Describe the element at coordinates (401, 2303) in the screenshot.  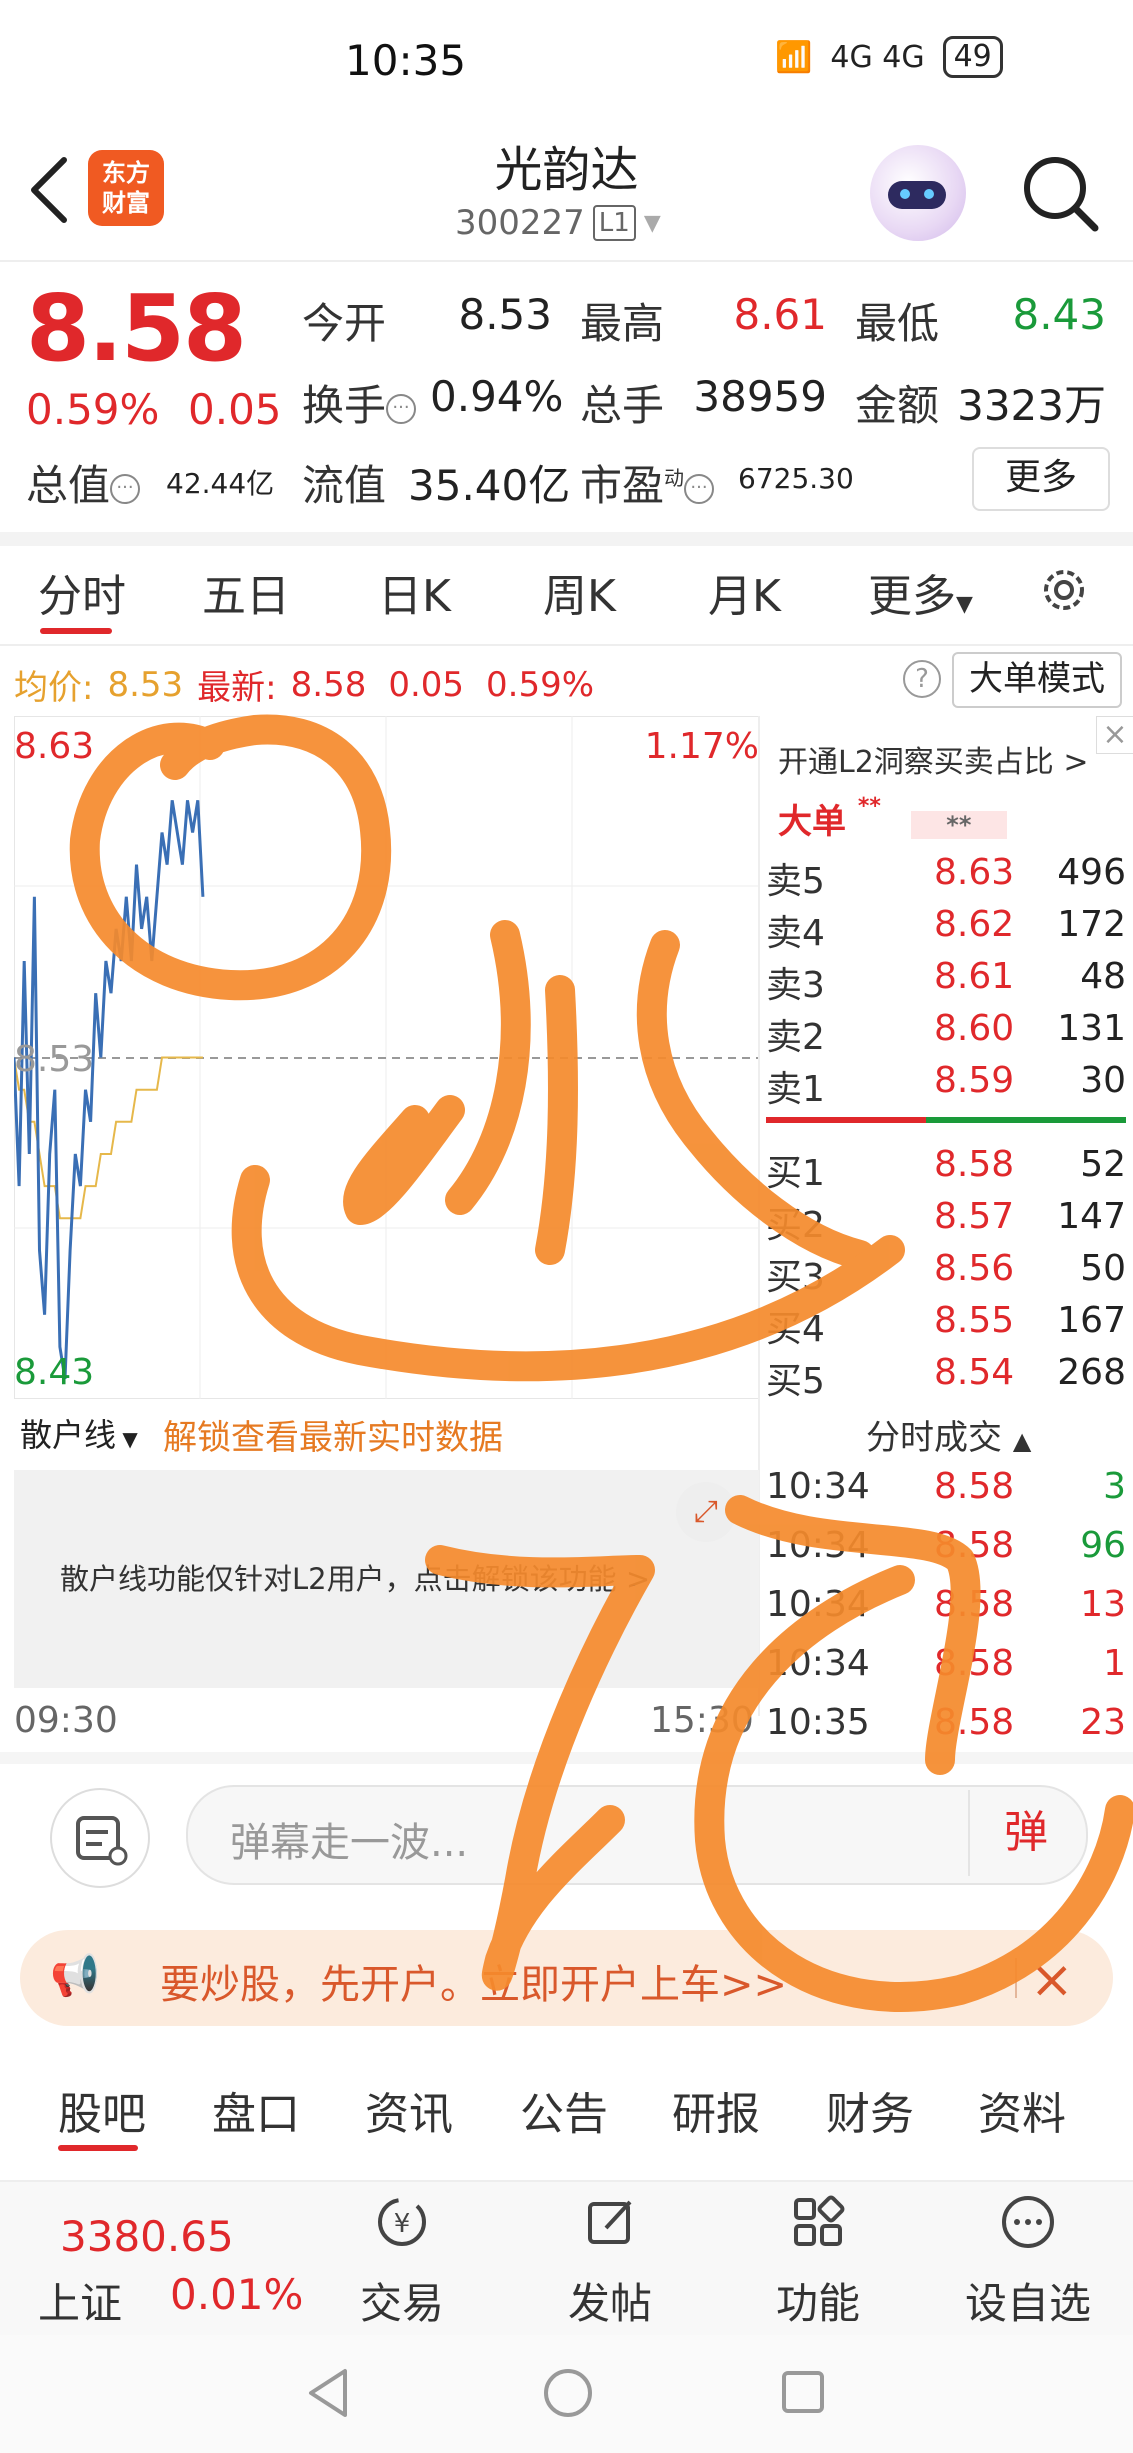
I see `nav-trade-label: 交易` at that location.